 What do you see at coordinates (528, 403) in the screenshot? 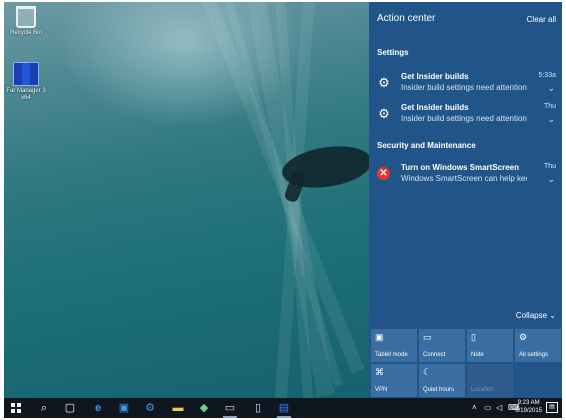
I see `clock-time: 9:23 AM` at bounding box center [528, 403].